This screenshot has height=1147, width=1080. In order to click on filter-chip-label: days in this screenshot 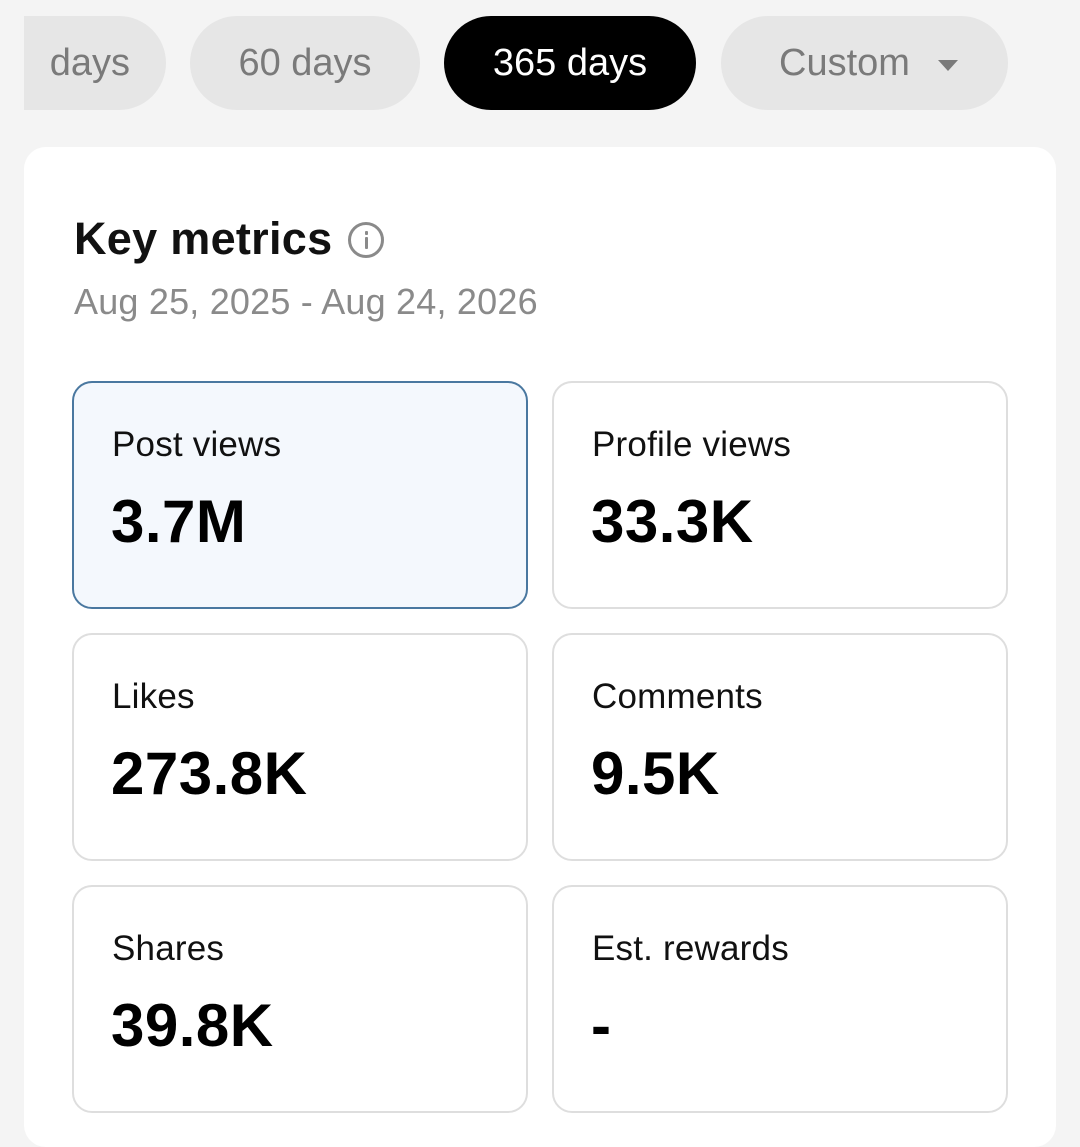, I will do `click(89, 62)`.